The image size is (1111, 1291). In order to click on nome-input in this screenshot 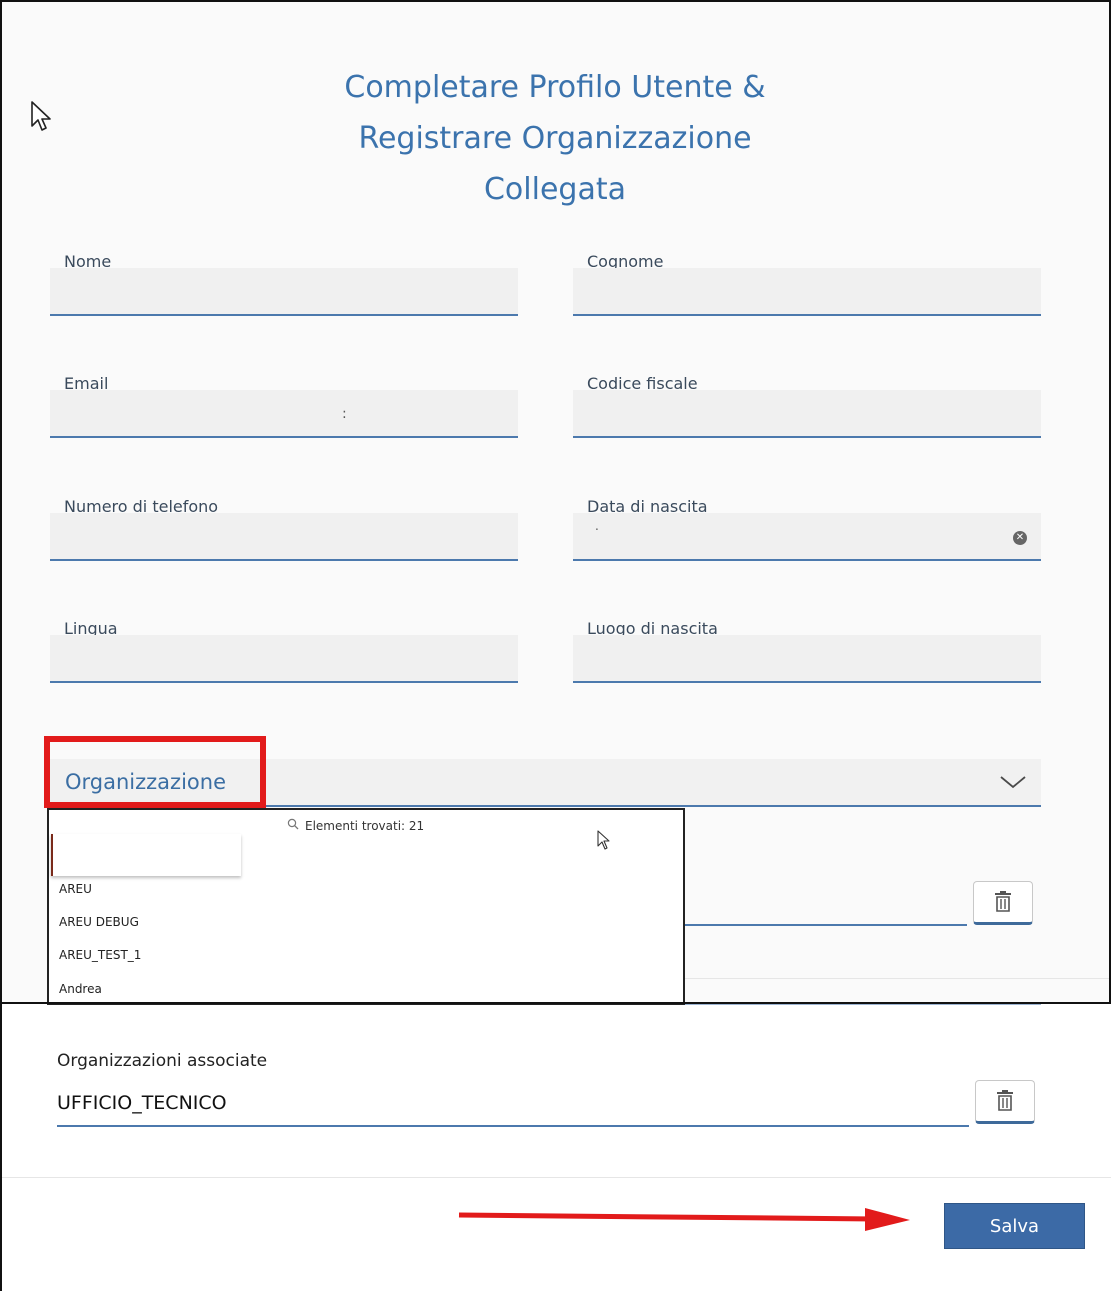, I will do `click(284, 292)`.